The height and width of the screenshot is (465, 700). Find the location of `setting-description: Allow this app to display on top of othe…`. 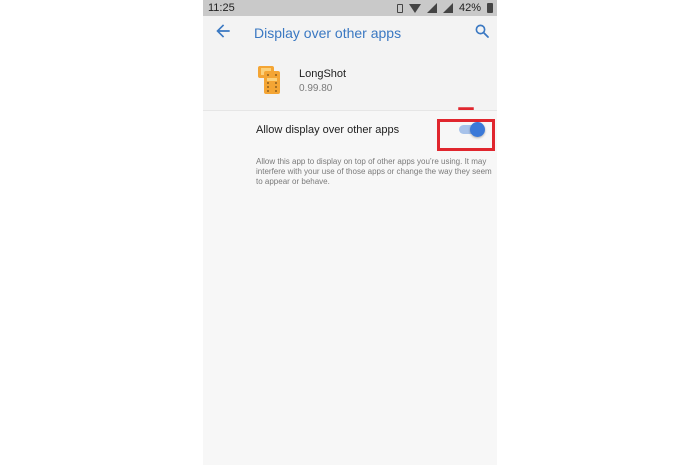

setting-description: Allow this app to display on top of othe… is located at coordinates (374, 171).